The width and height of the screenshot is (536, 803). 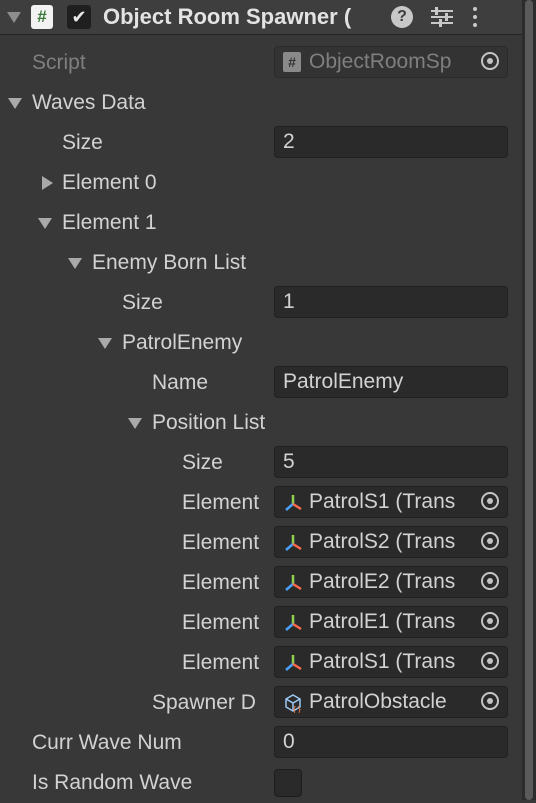 I want to click on curr-wave-num-label: Curr Wave Num, so click(x=107, y=742).